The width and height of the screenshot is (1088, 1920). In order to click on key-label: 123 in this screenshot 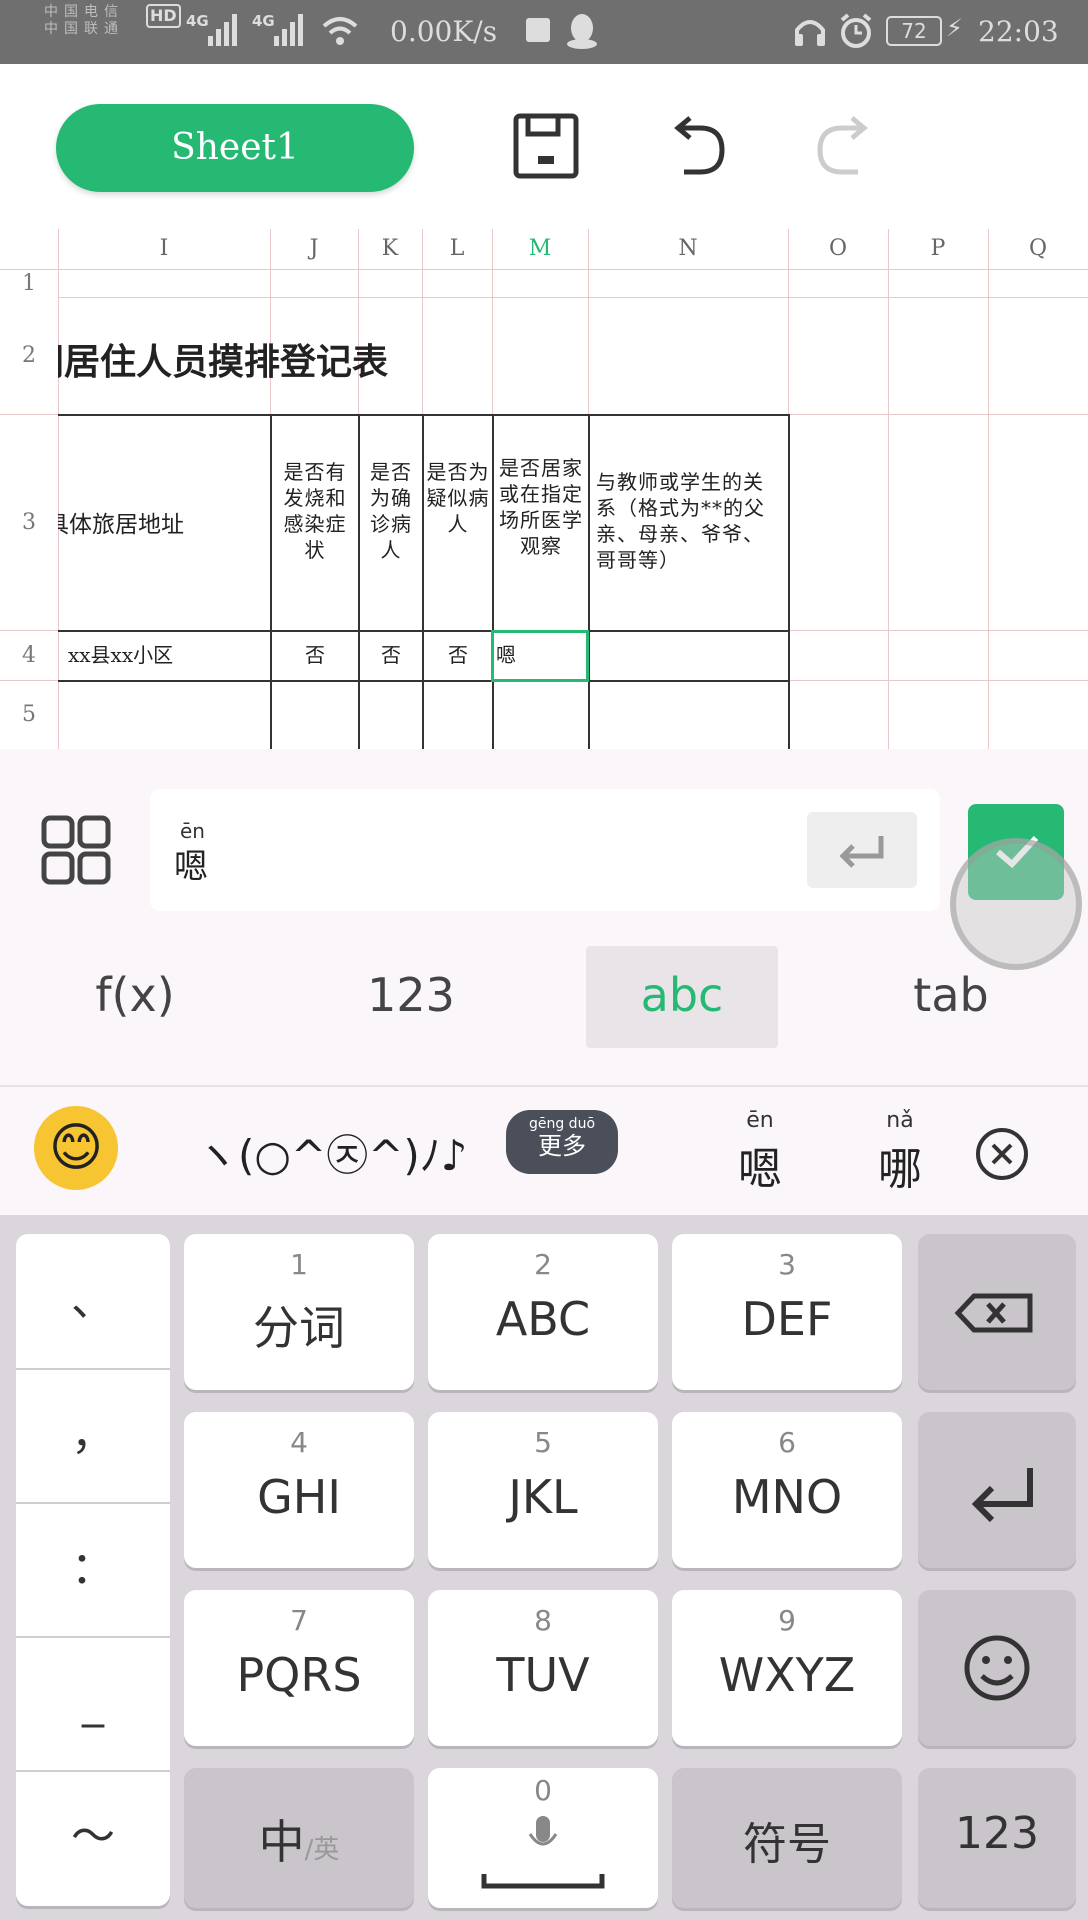, I will do `click(997, 1833)`.